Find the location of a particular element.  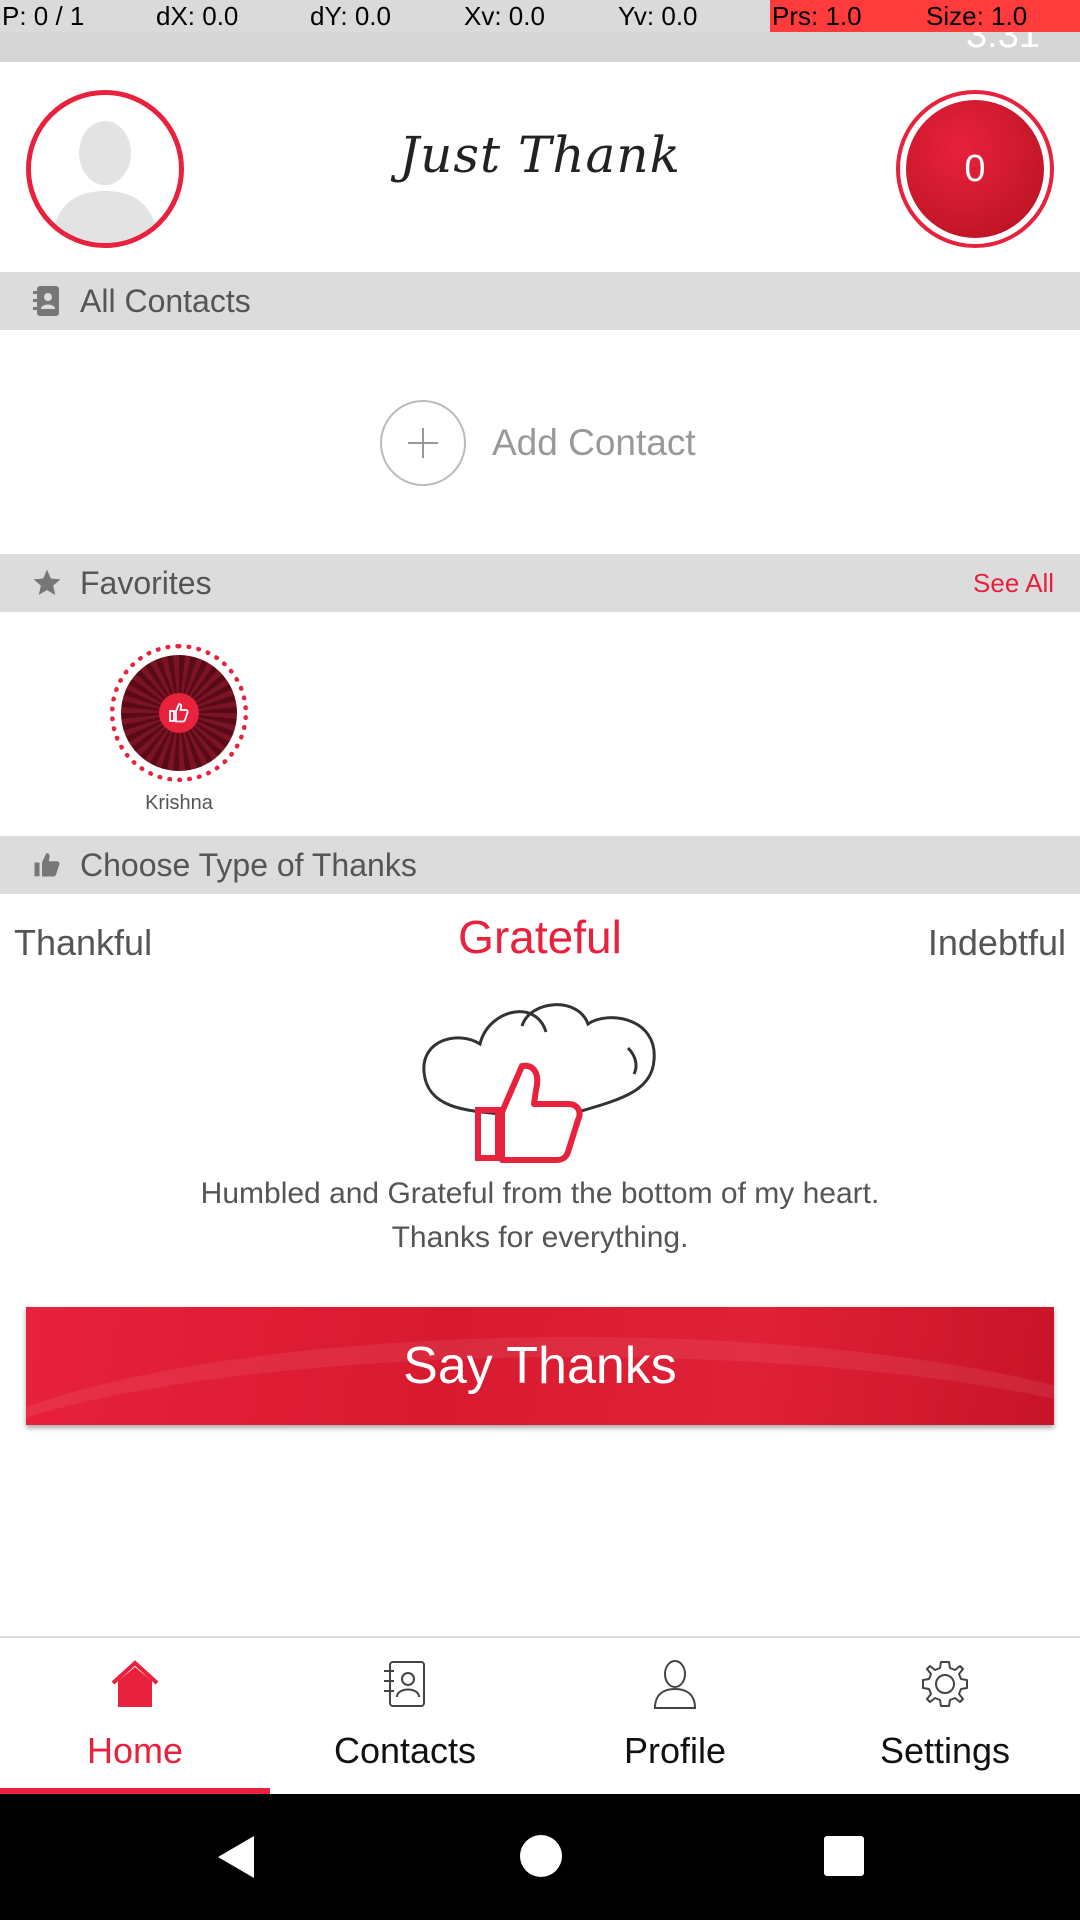

favorite-avatar is located at coordinates (179, 713).